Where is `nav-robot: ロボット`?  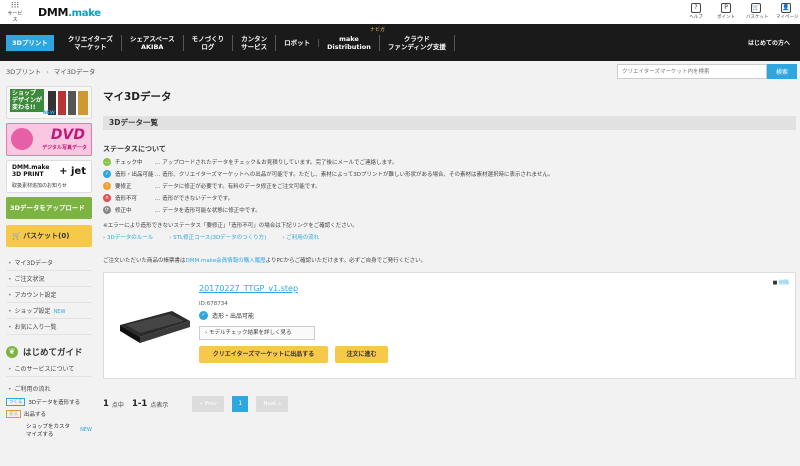
nav-robot: ロボット is located at coordinates (298, 42).